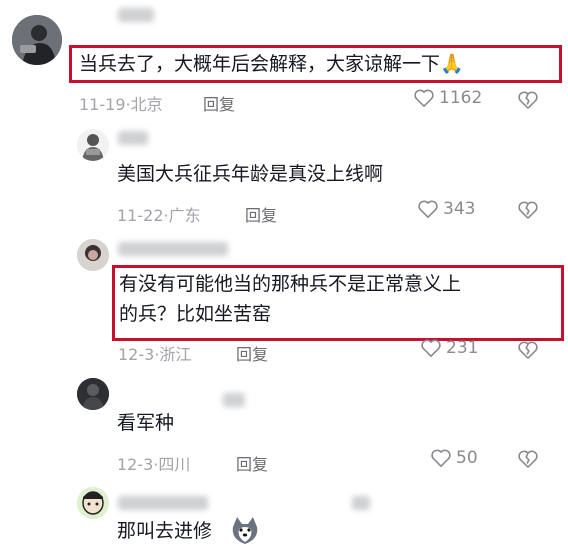 Image resolution: width=568 pixels, height=552 pixels. I want to click on comment-location: 浙江, so click(175, 354).